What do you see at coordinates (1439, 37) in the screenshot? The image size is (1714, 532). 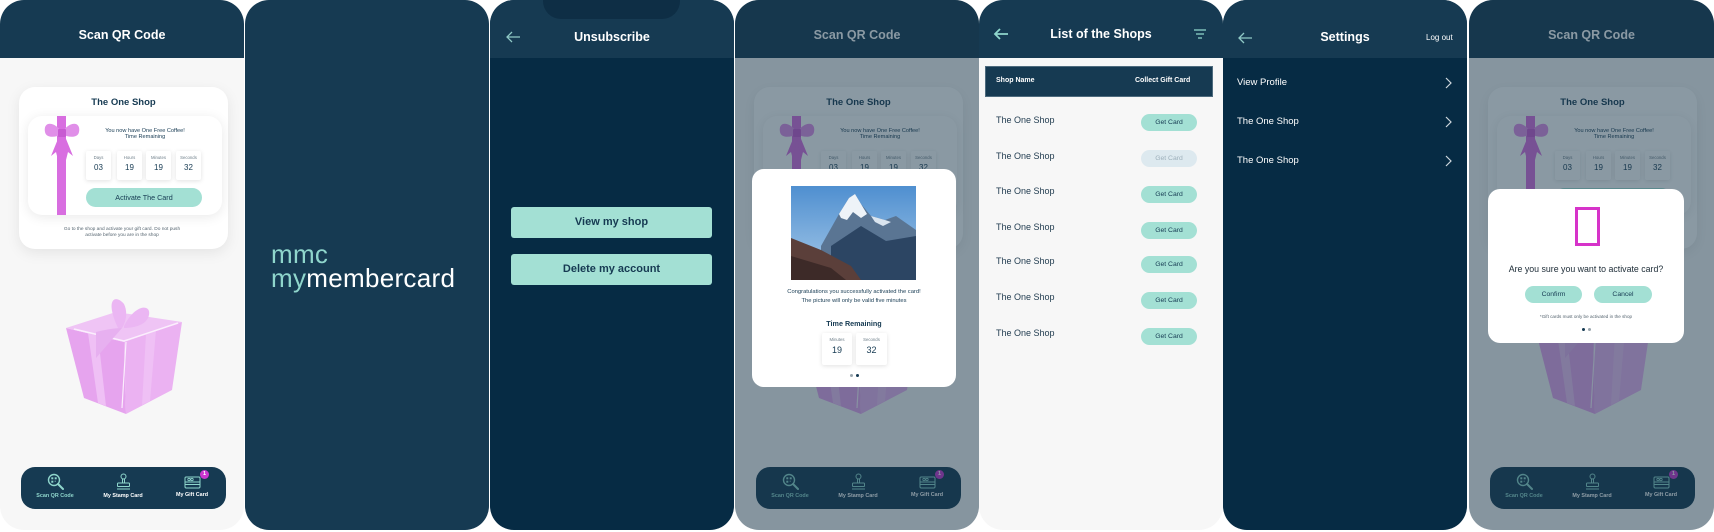 I see `logout-button: Log out` at bounding box center [1439, 37].